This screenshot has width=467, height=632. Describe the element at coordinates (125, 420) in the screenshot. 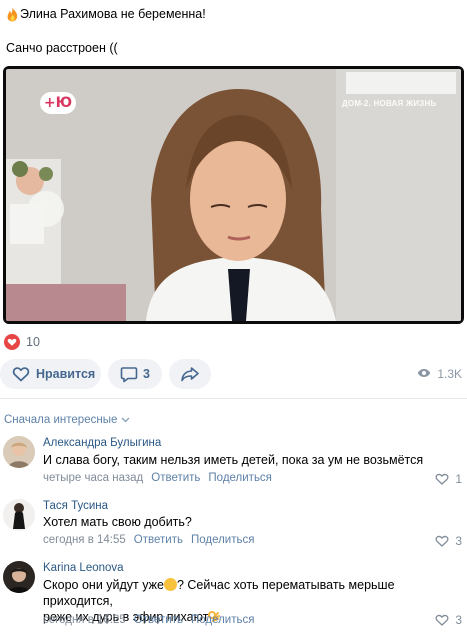

I see `chevron-down-icon` at that location.